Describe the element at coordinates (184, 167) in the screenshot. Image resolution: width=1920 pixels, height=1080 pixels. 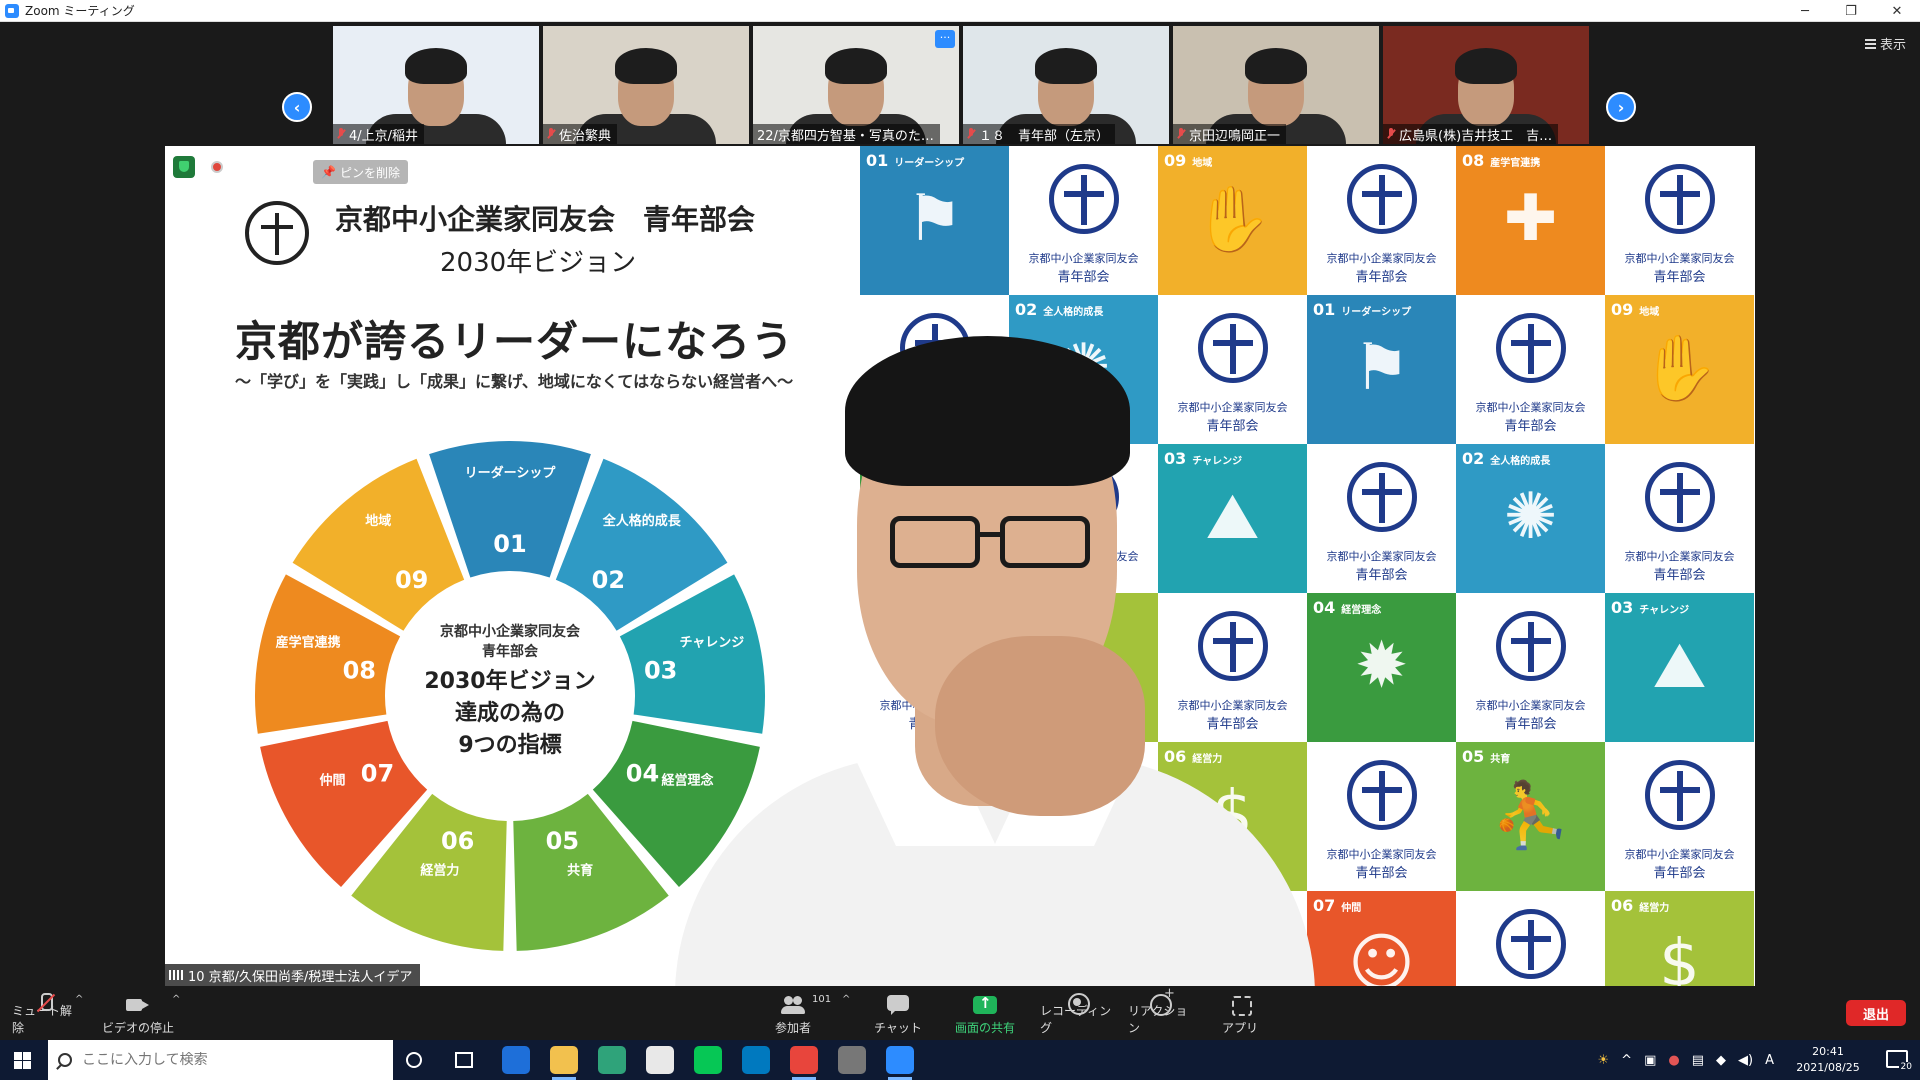
I see `security-shield-icon` at that location.